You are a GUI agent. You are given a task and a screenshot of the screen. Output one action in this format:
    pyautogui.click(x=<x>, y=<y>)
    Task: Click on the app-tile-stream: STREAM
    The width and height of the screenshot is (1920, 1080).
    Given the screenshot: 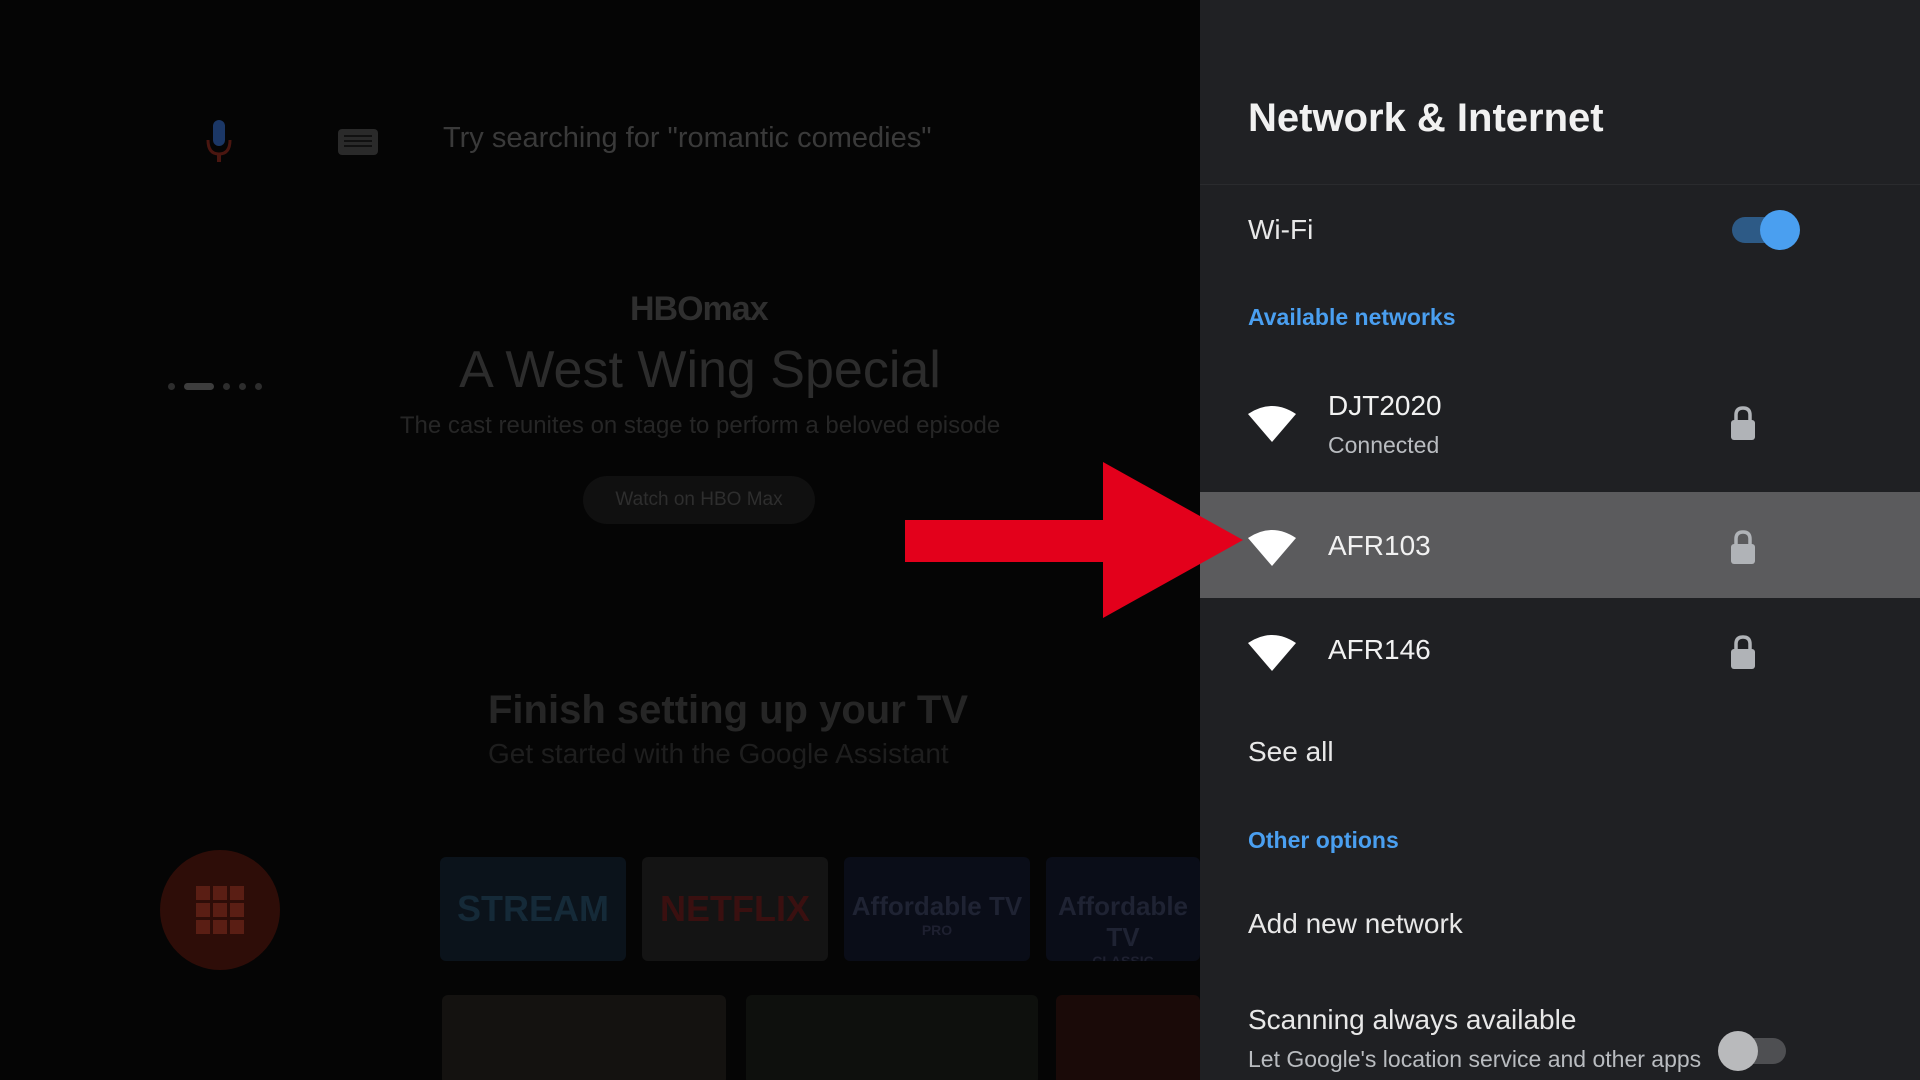 What is the action you would take?
    pyautogui.click(x=533, y=909)
    